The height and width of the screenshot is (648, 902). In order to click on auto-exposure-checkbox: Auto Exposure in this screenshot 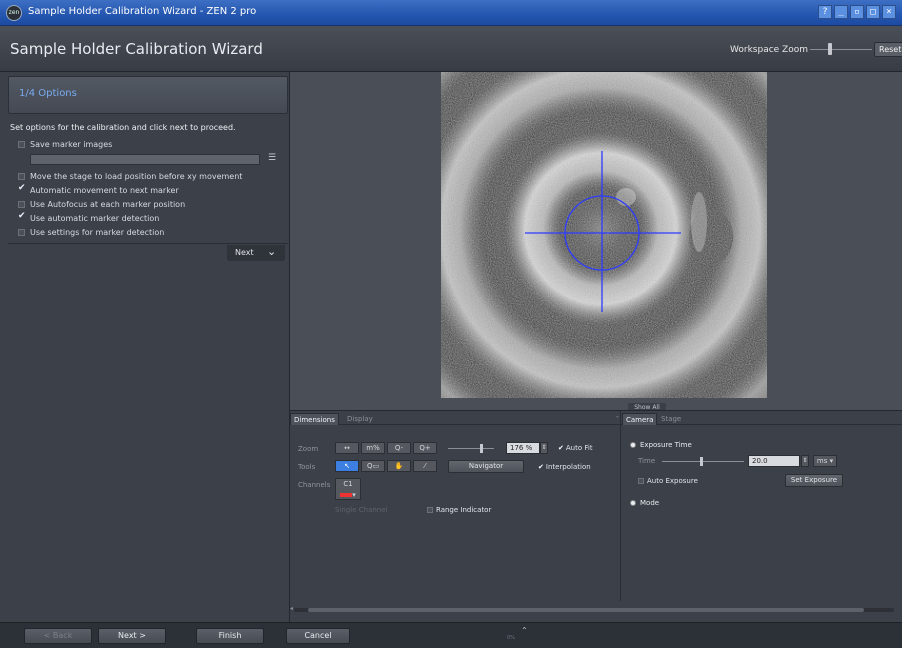, I will do `click(668, 481)`.